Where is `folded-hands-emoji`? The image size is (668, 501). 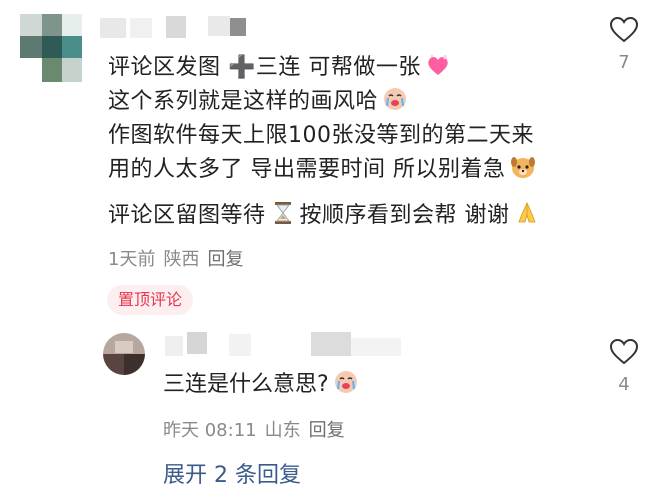
folded-hands-emoji is located at coordinates (526, 212).